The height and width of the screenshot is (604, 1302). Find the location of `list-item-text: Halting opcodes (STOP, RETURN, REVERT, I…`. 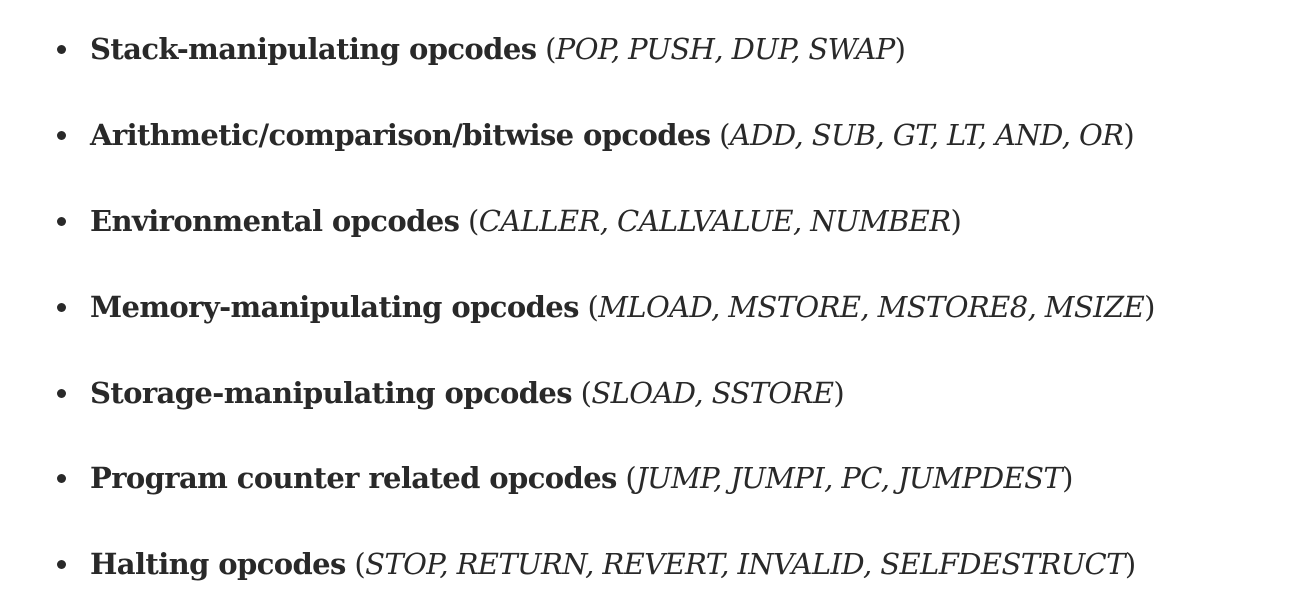

list-item-text: Halting opcodes (STOP, RETURN, REVERT, I… is located at coordinates (613, 564).